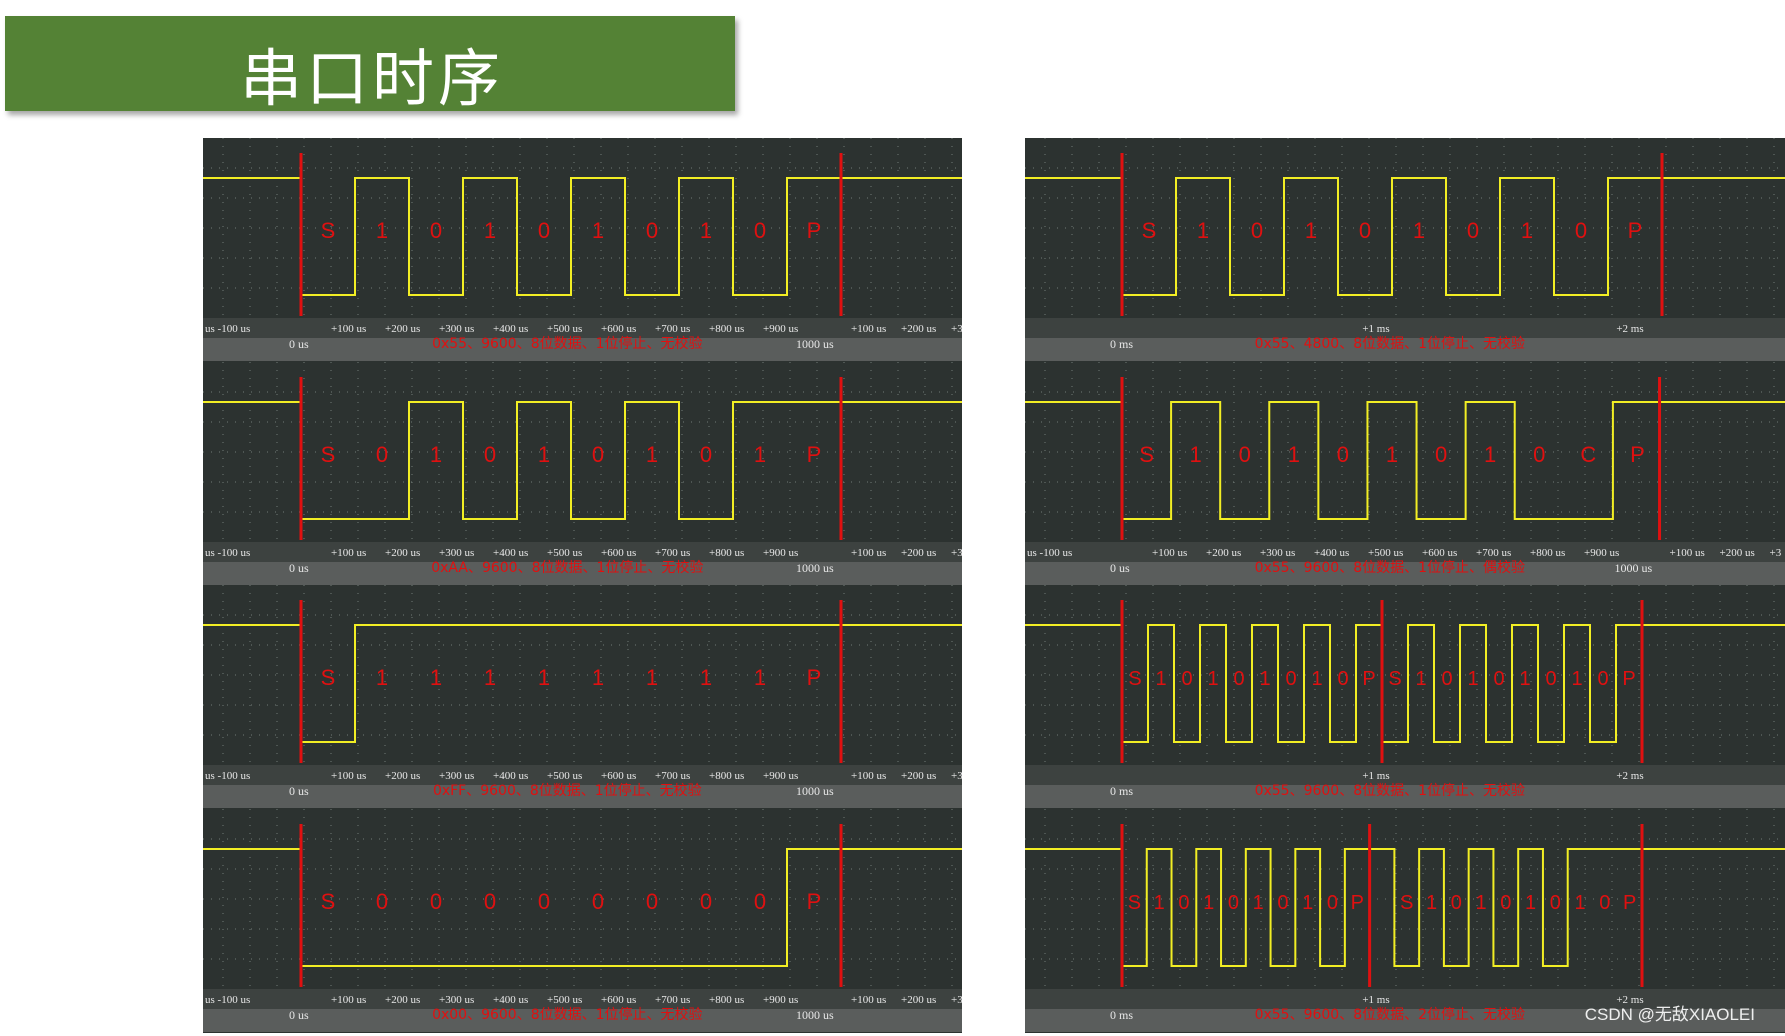 The height and width of the screenshot is (1036, 1785). I want to click on panel-caption: 0x55、9600、8位数据、1位停止、无校验, so click(567, 343).